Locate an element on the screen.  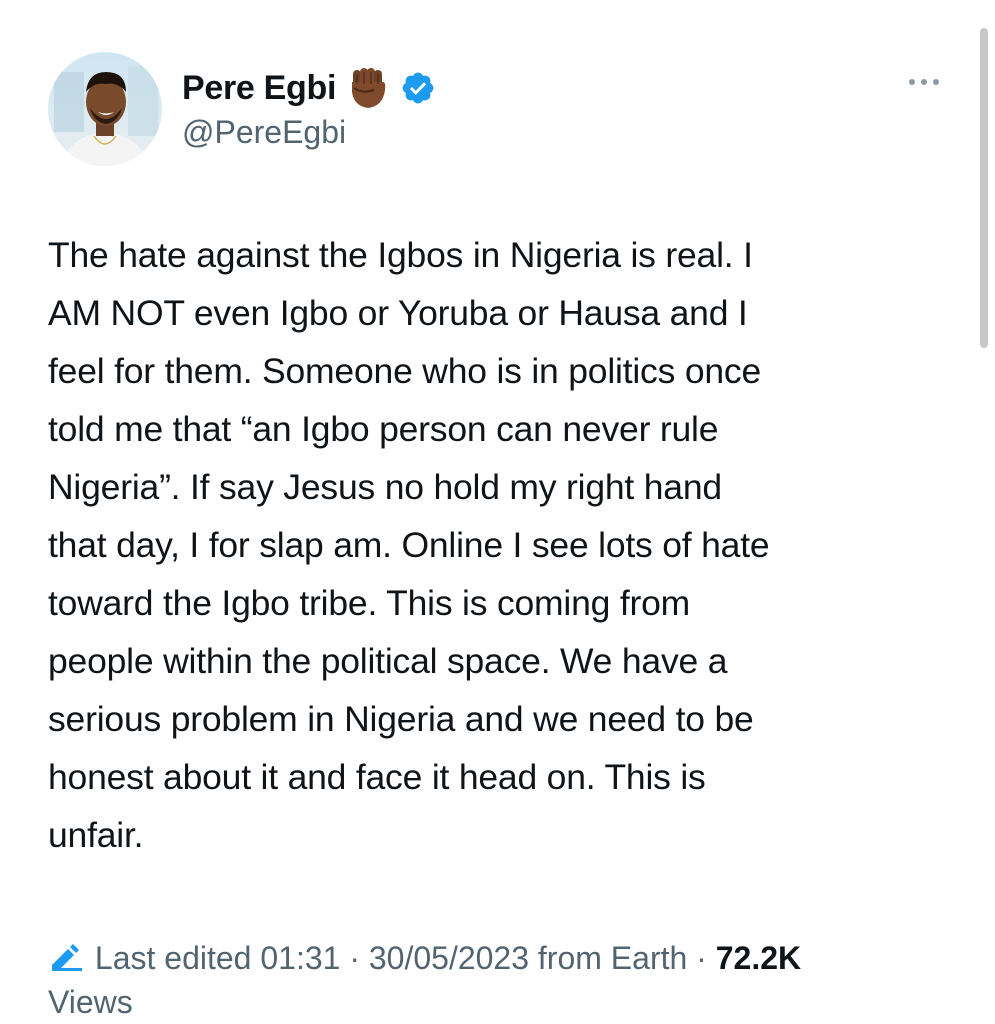
author-handle: @PereEgbi is located at coordinates (264, 132).